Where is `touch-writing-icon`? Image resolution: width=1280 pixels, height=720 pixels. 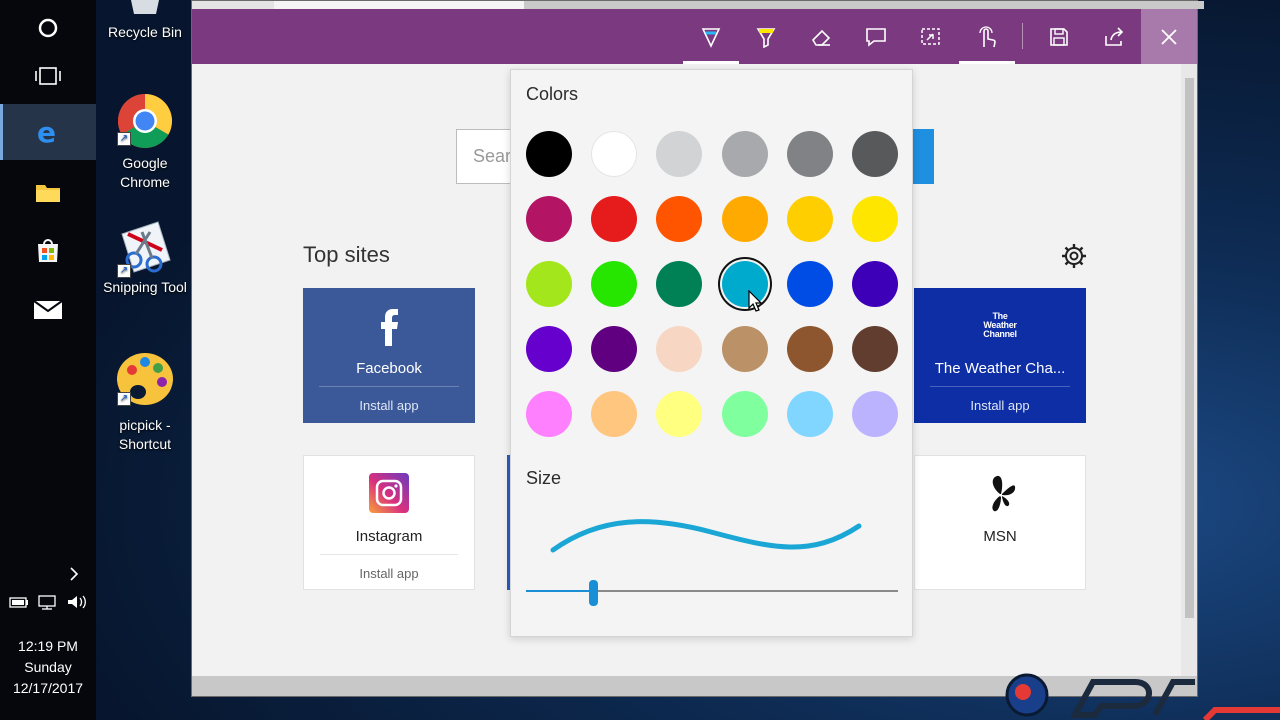
touch-writing-icon is located at coordinates (987, 37).